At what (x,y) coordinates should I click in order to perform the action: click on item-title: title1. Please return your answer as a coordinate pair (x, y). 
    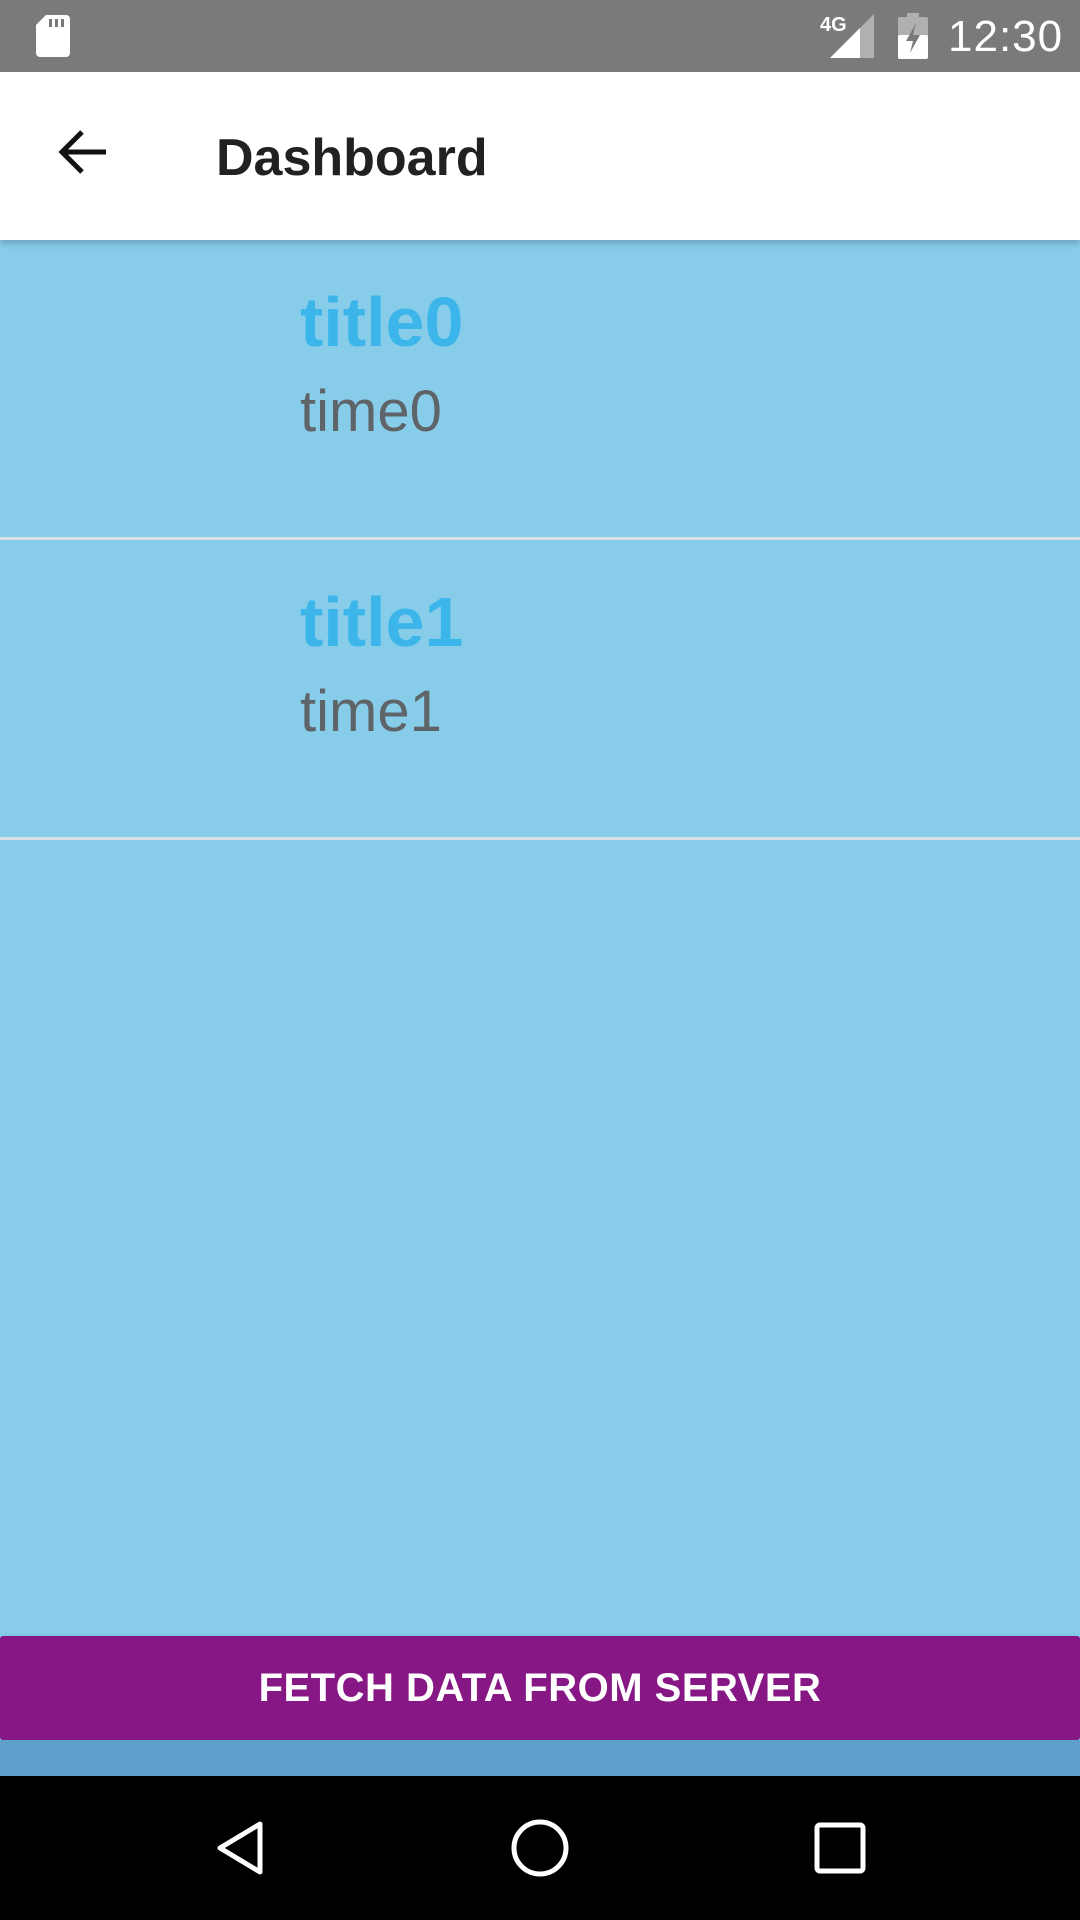
    Looking at the image, I should click on (382, 622).